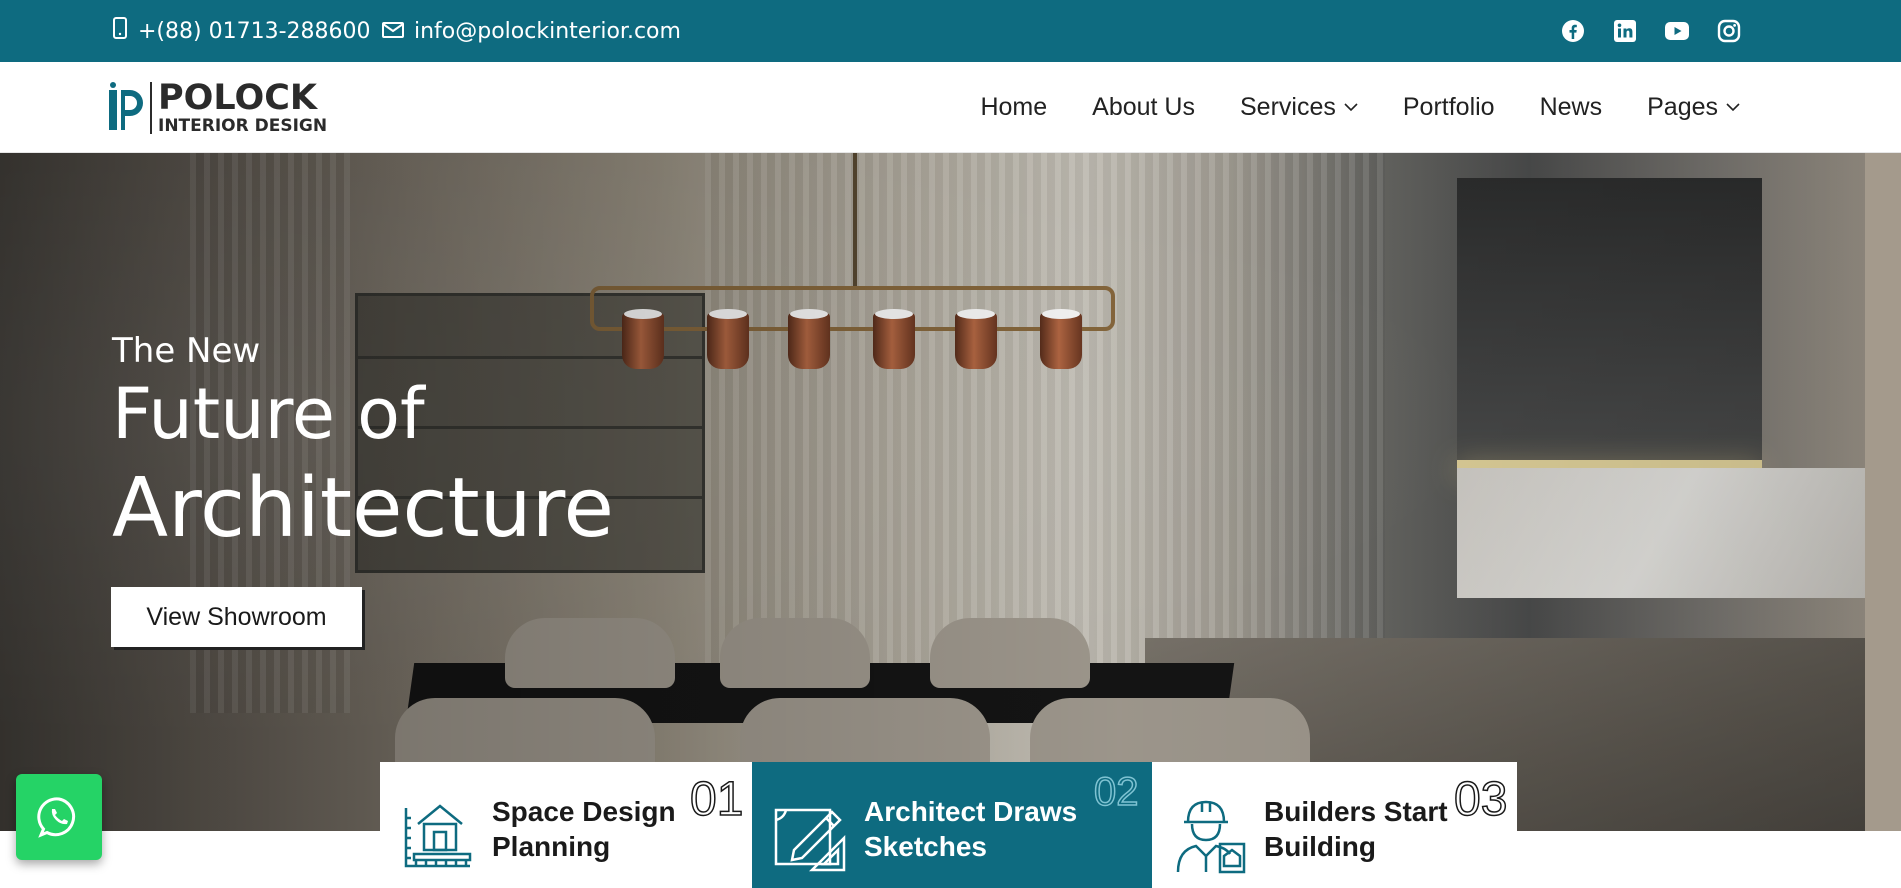 The height and width of the screenshot is (888, 1901). I want to click on pencil-drawing-icon, so click(810, 840).